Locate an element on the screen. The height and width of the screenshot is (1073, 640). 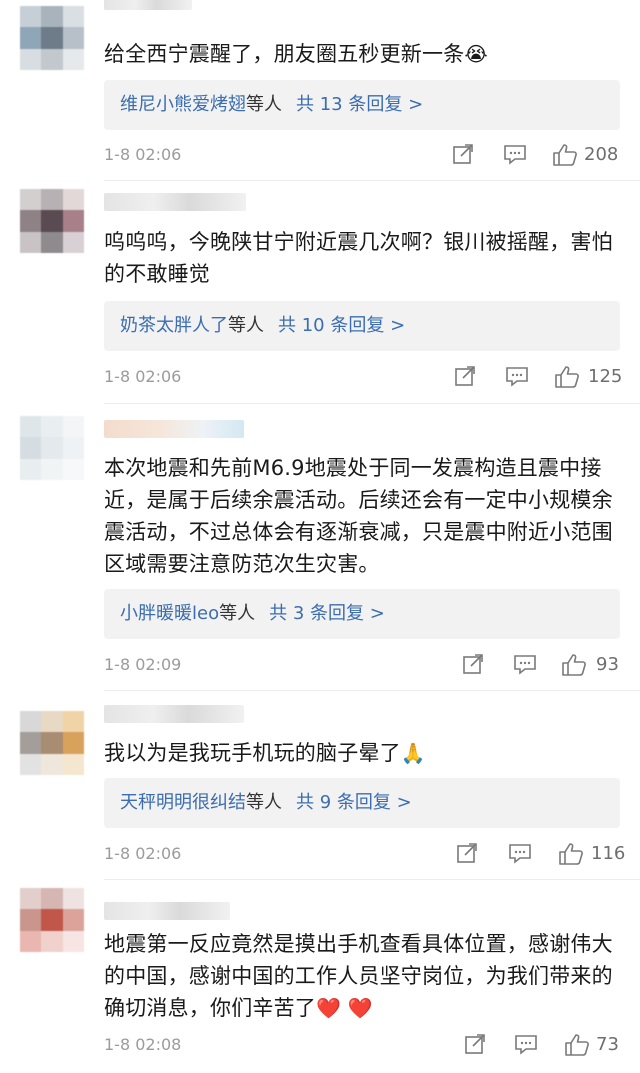
comment-text: 我以为是我玩手机玩的脑子晕了🙏 is located at coordinates (360, 753).